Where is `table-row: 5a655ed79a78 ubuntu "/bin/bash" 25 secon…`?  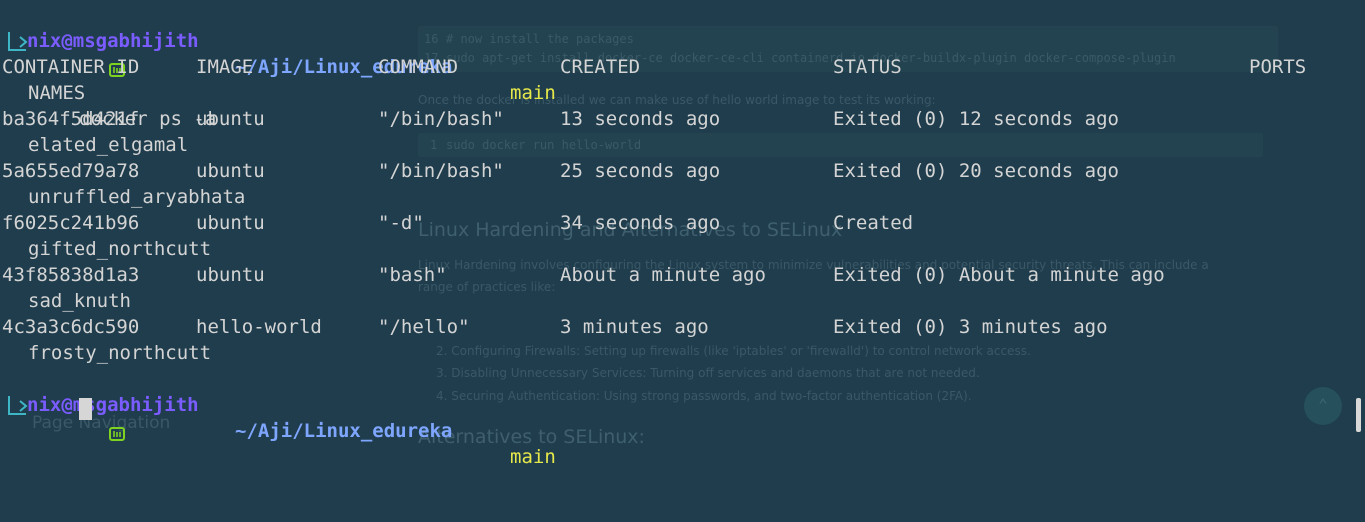
table-row: 5a655ed79a78 ubuntu "/bin/bash" 25 secon… is located at coordinates (559, 171).